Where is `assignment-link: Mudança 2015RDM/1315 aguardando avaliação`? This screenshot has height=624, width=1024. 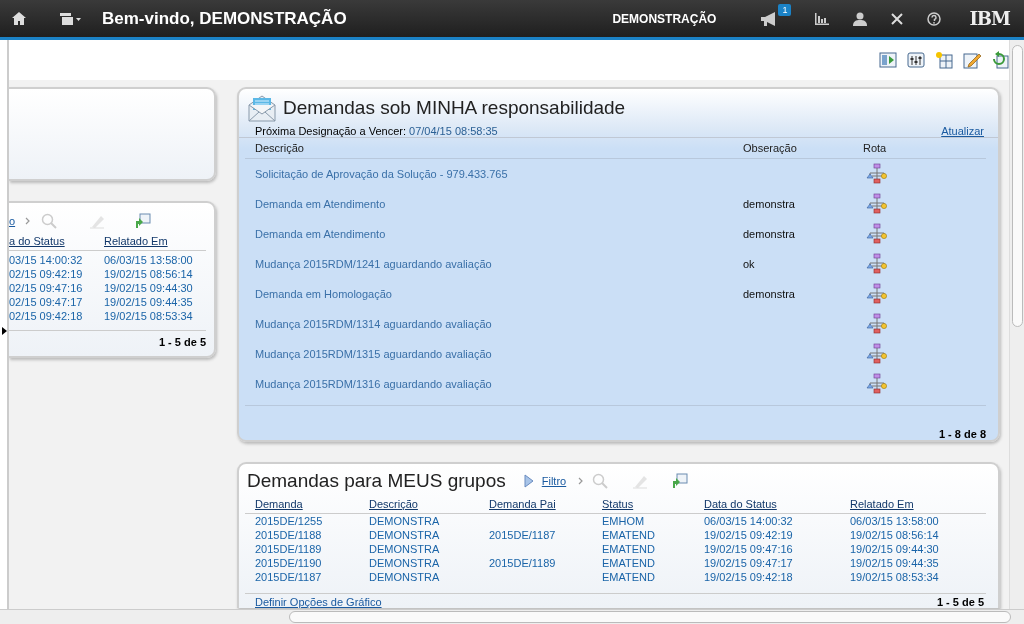 assignment-link: Mudança 2015RDM/1315 aguardando avaliação is located at coordinates (499, 354).